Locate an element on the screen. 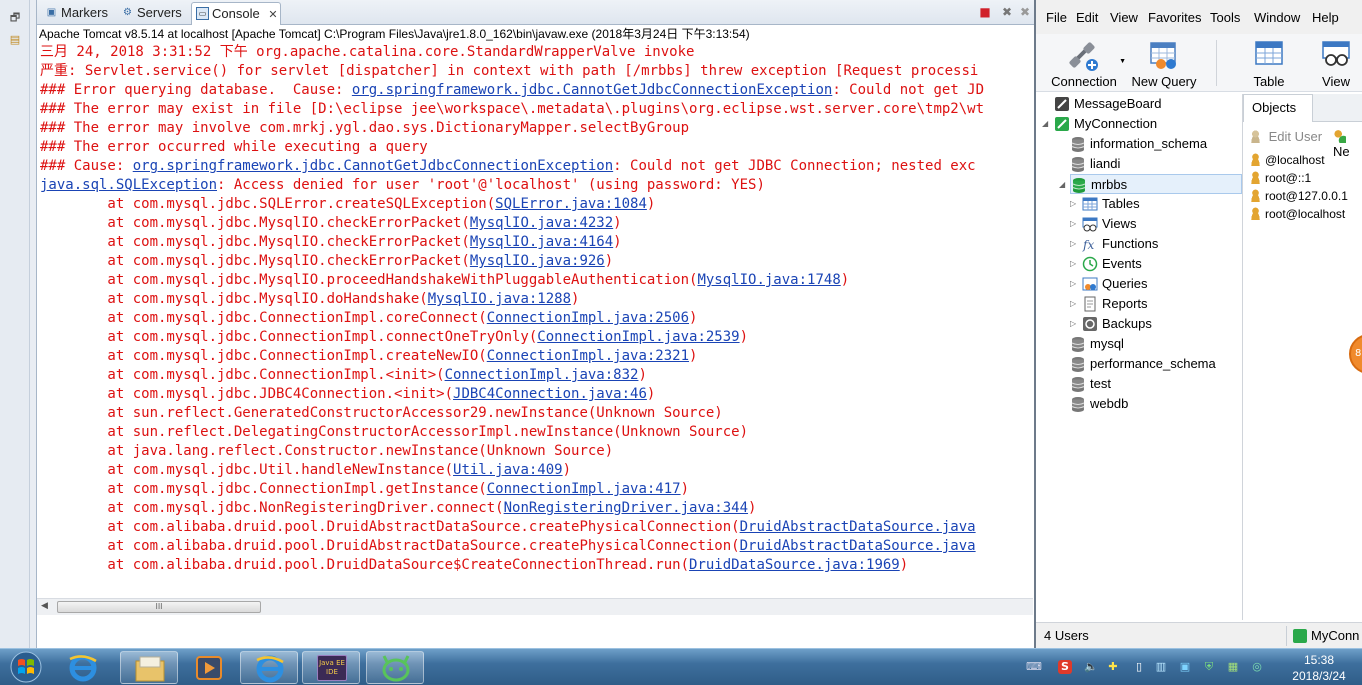 This screenshot has height=685, width=1362. network-icon: ▥ is located at coordinates (1161, 667).